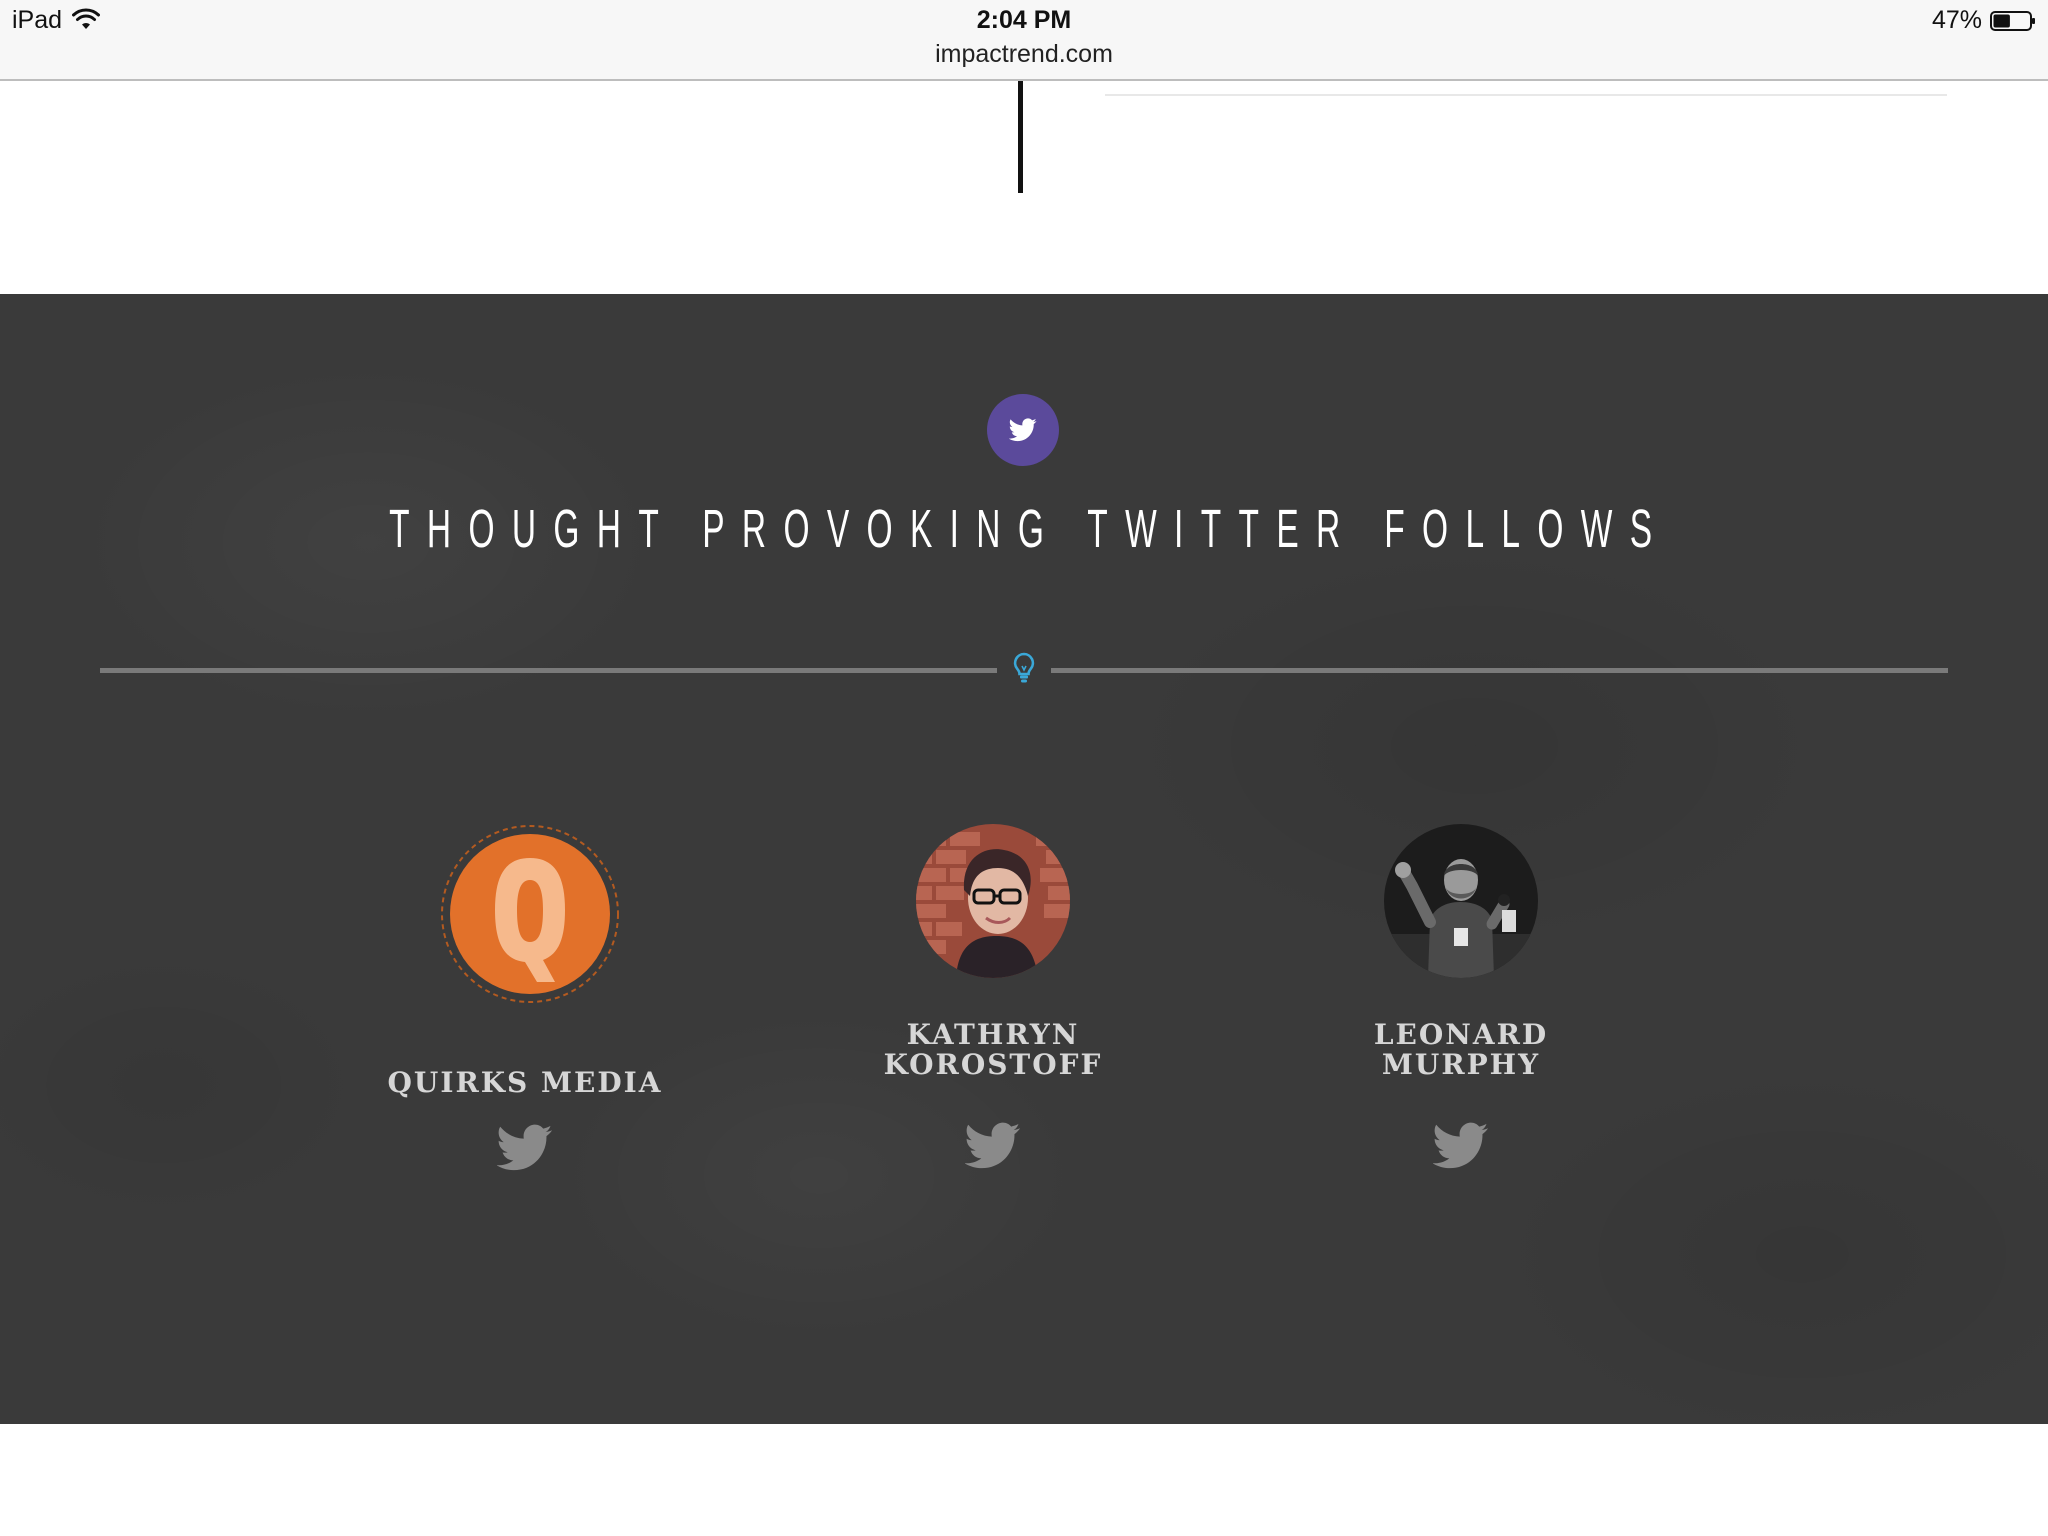 This screenshot has width=2048, height=1536. I want to click on follow-card-quirks-media: QUIRKS MEDIA, so click(525, 1014).